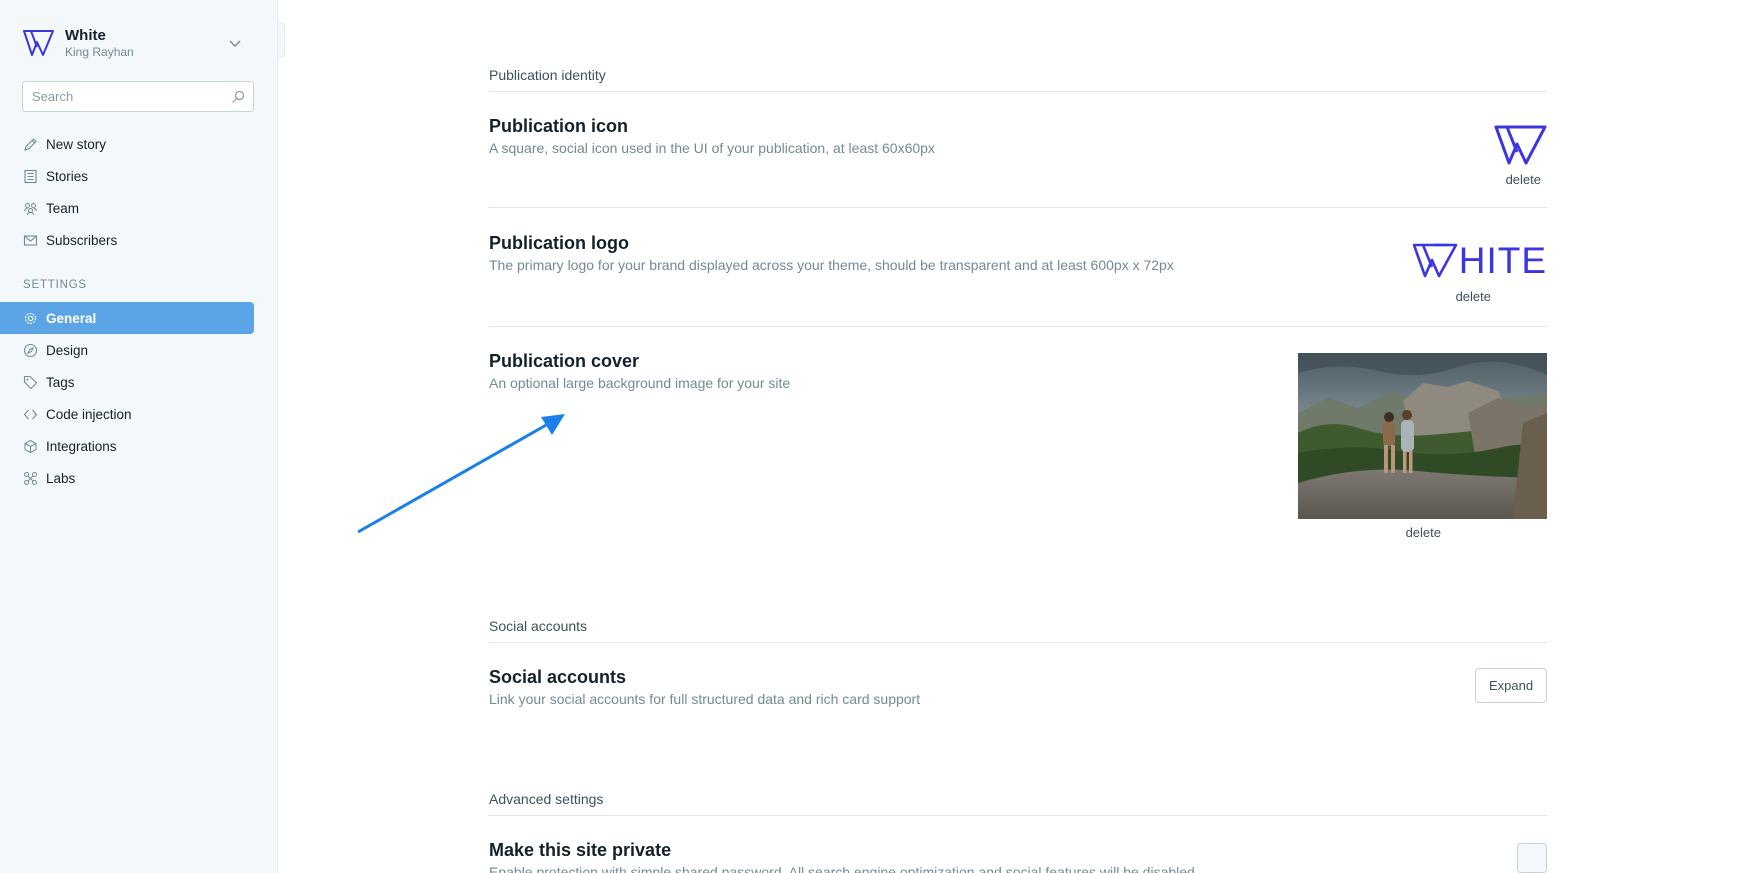 The image size is (1758, 873). What do you see at coordinates (30, 240) in the screenshot?
I see `mail-icon` at bounding box center [30, 240].